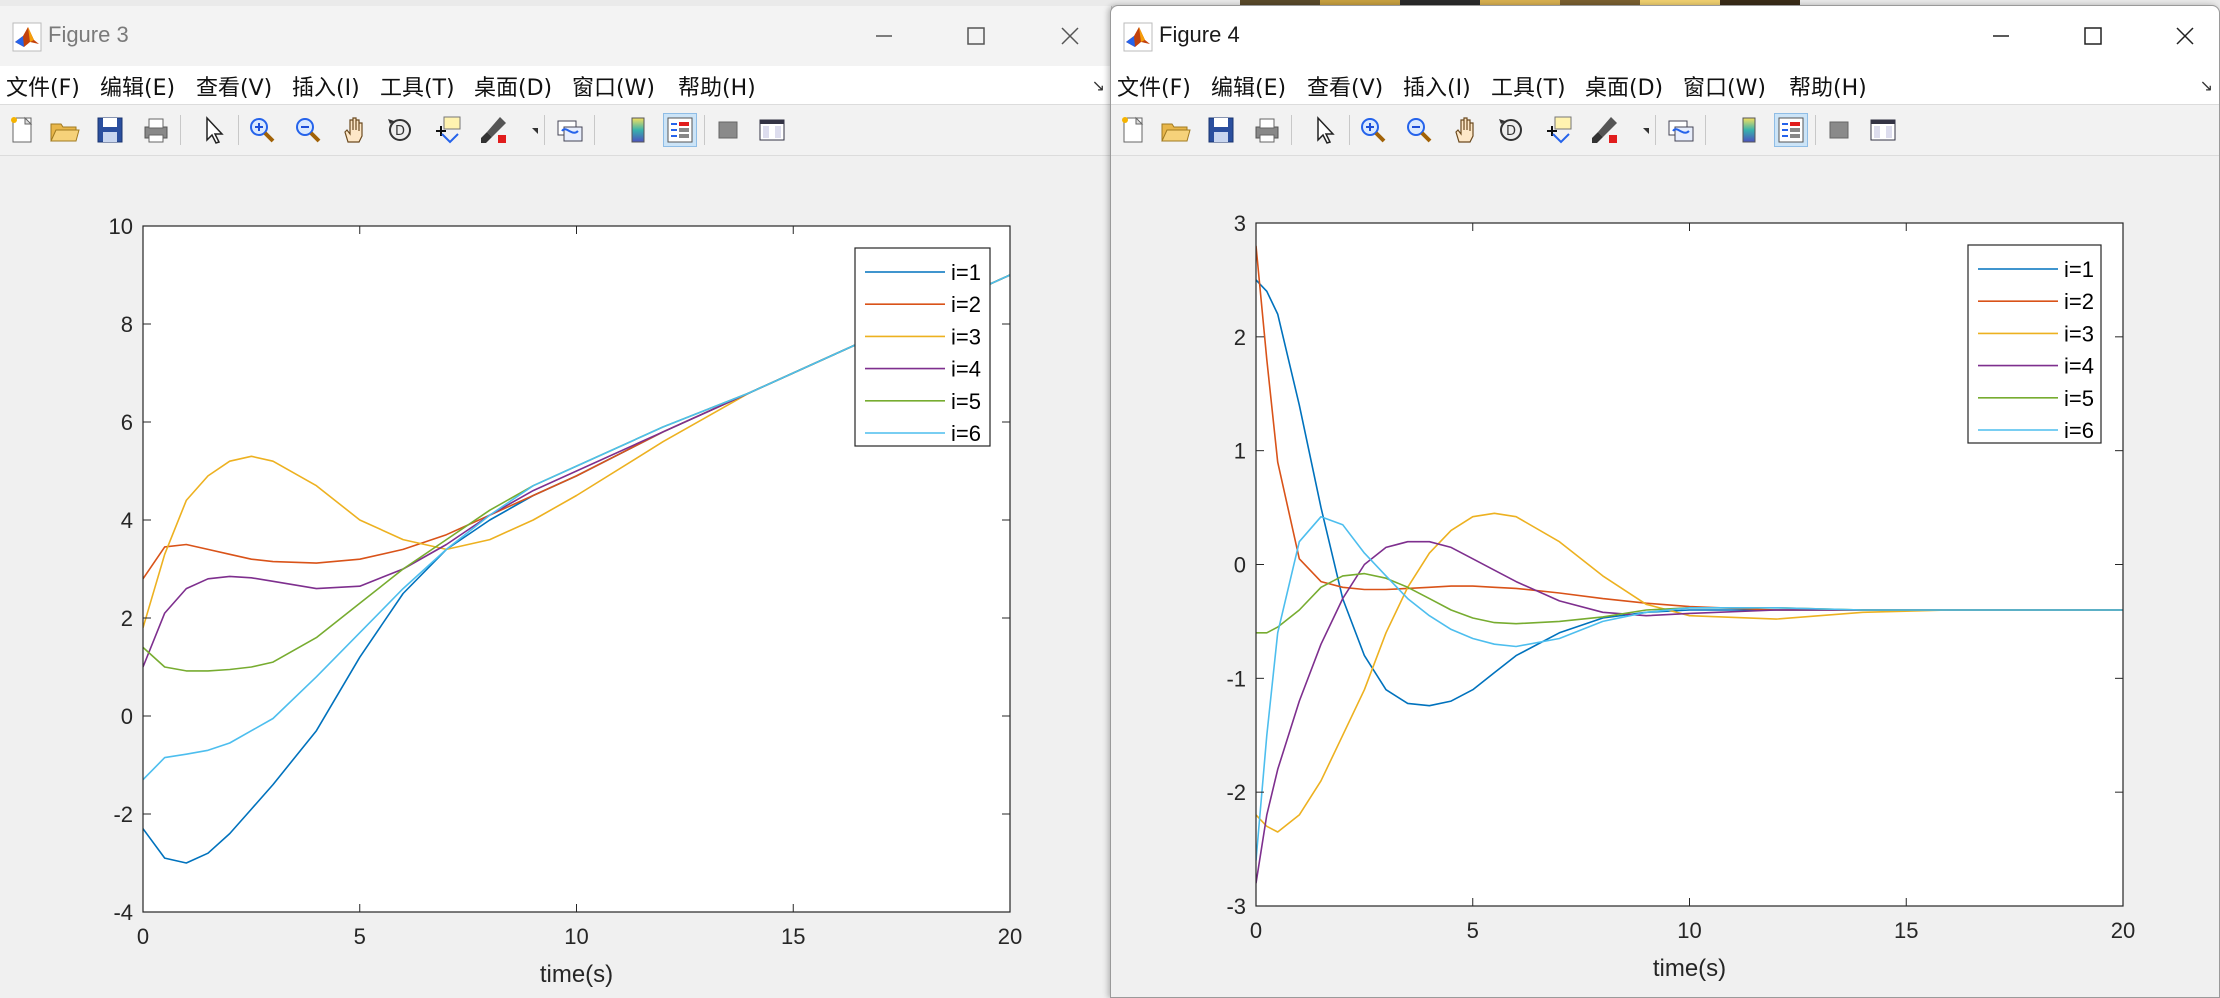 This screenshot has width=2220, height=998. Describe the element at coordinates (576, 974) in the screenshot. I see `x-axis-label: time(s)` at that location.